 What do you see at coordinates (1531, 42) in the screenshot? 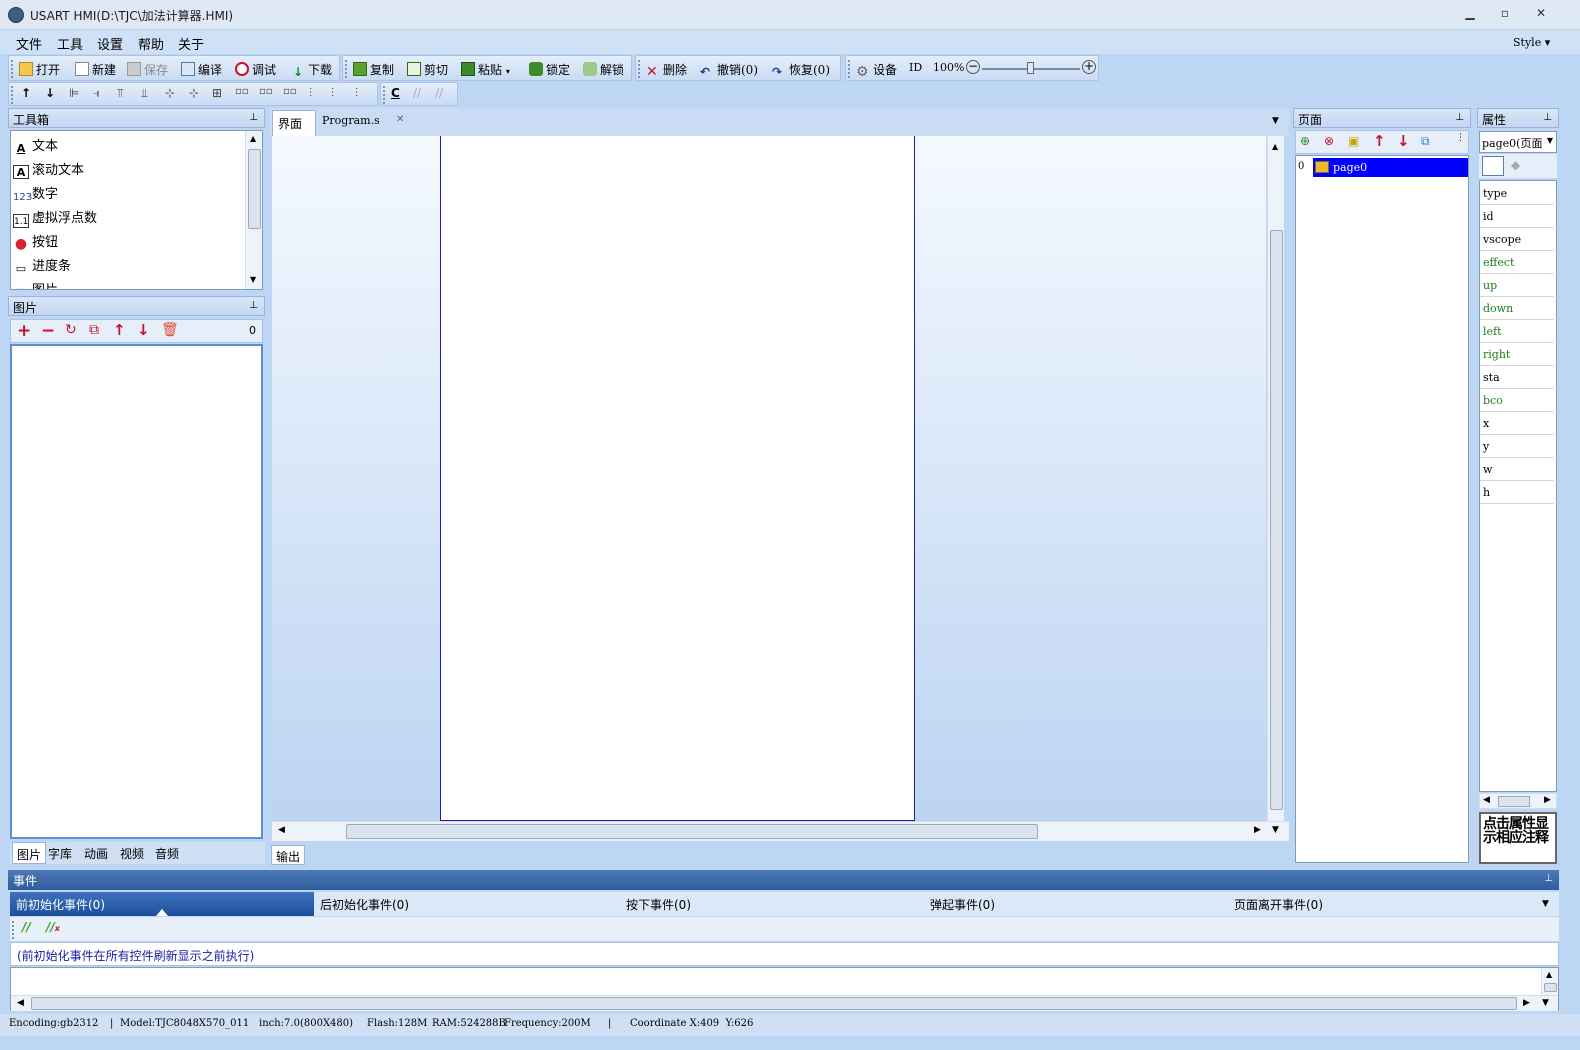
I see `style-menu: Style ▾` at bounding box center [1531, 42].